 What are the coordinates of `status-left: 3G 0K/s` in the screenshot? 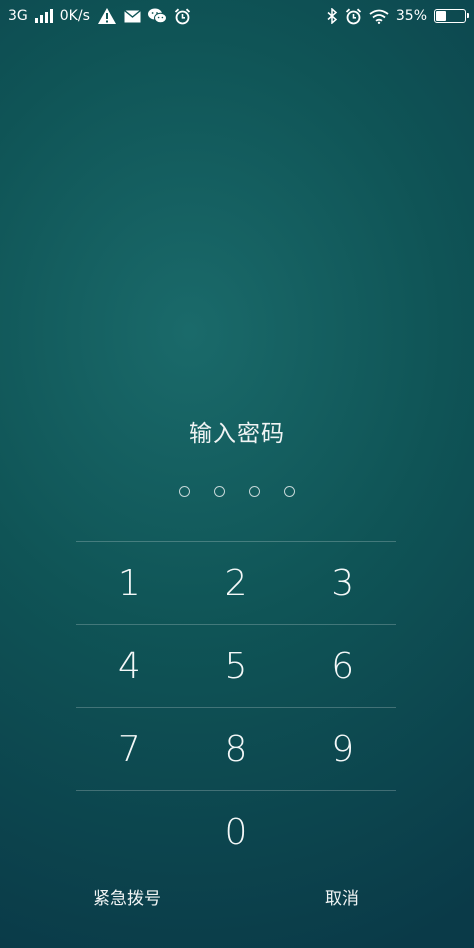 It's located at (99, 16).